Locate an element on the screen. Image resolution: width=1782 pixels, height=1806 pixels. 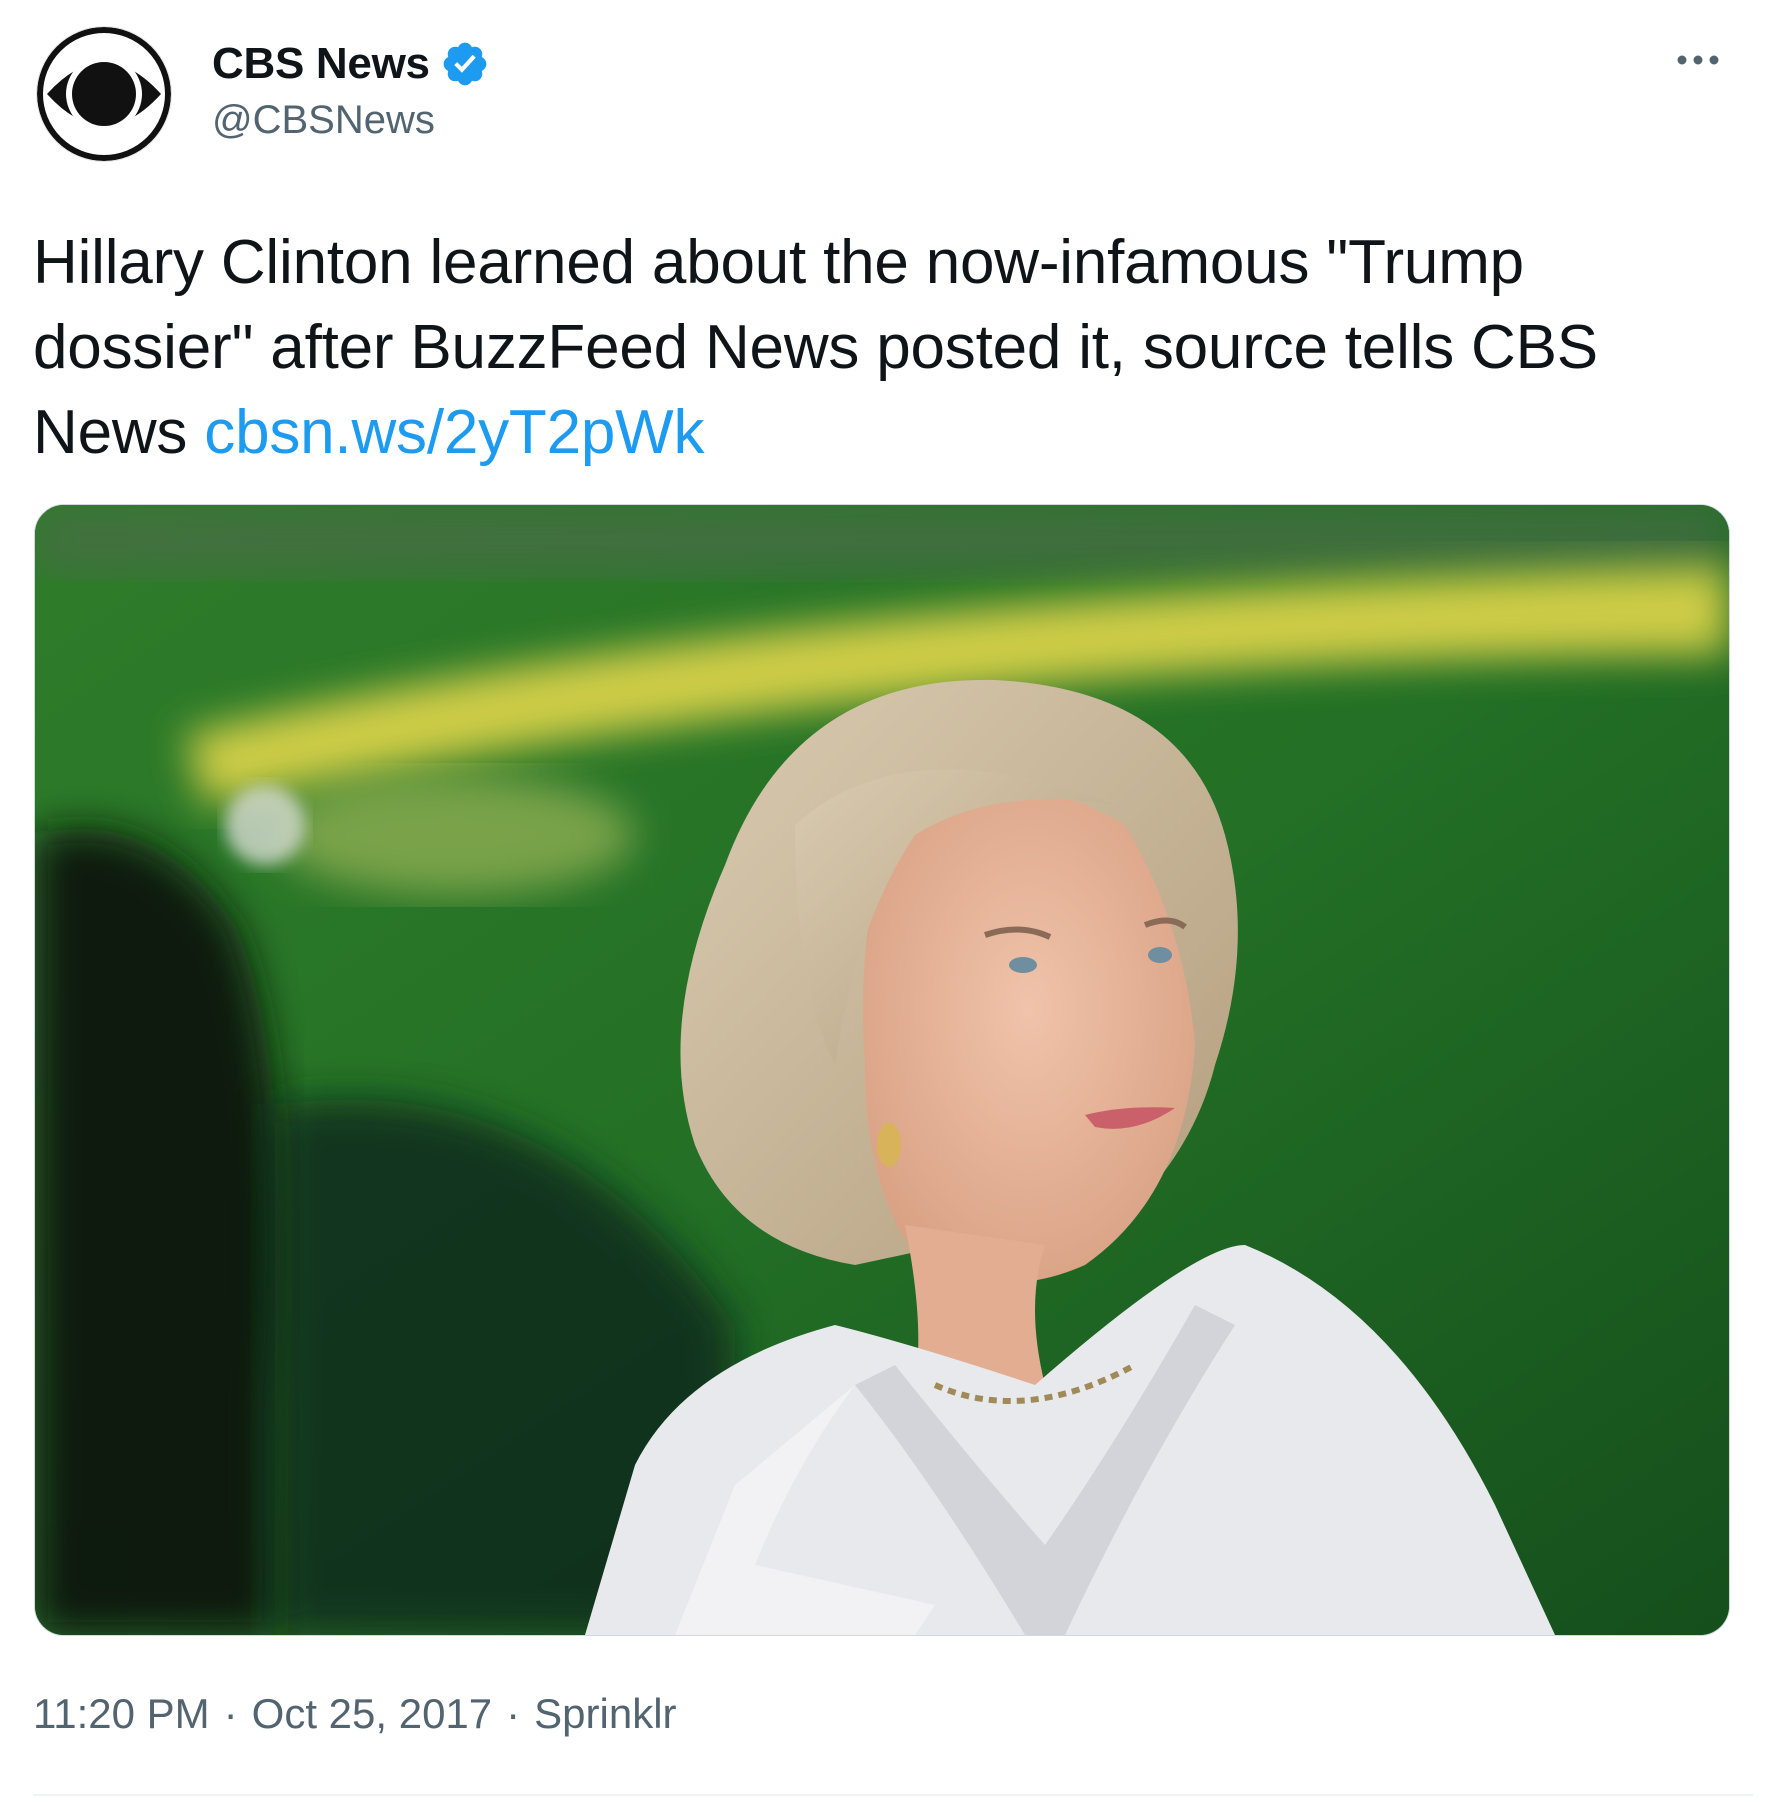
more-options-button is located at coordinates (1698, 60).